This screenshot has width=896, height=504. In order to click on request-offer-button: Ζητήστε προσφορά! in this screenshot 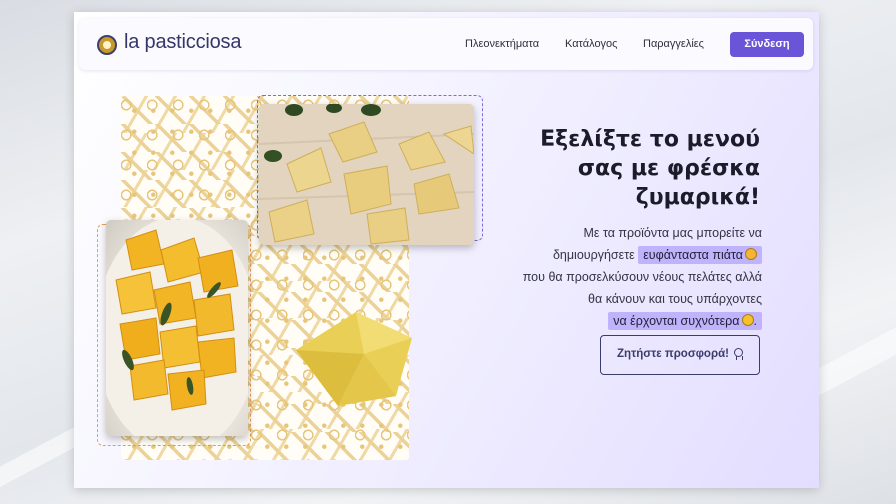, I will do `click(680, 355)`.